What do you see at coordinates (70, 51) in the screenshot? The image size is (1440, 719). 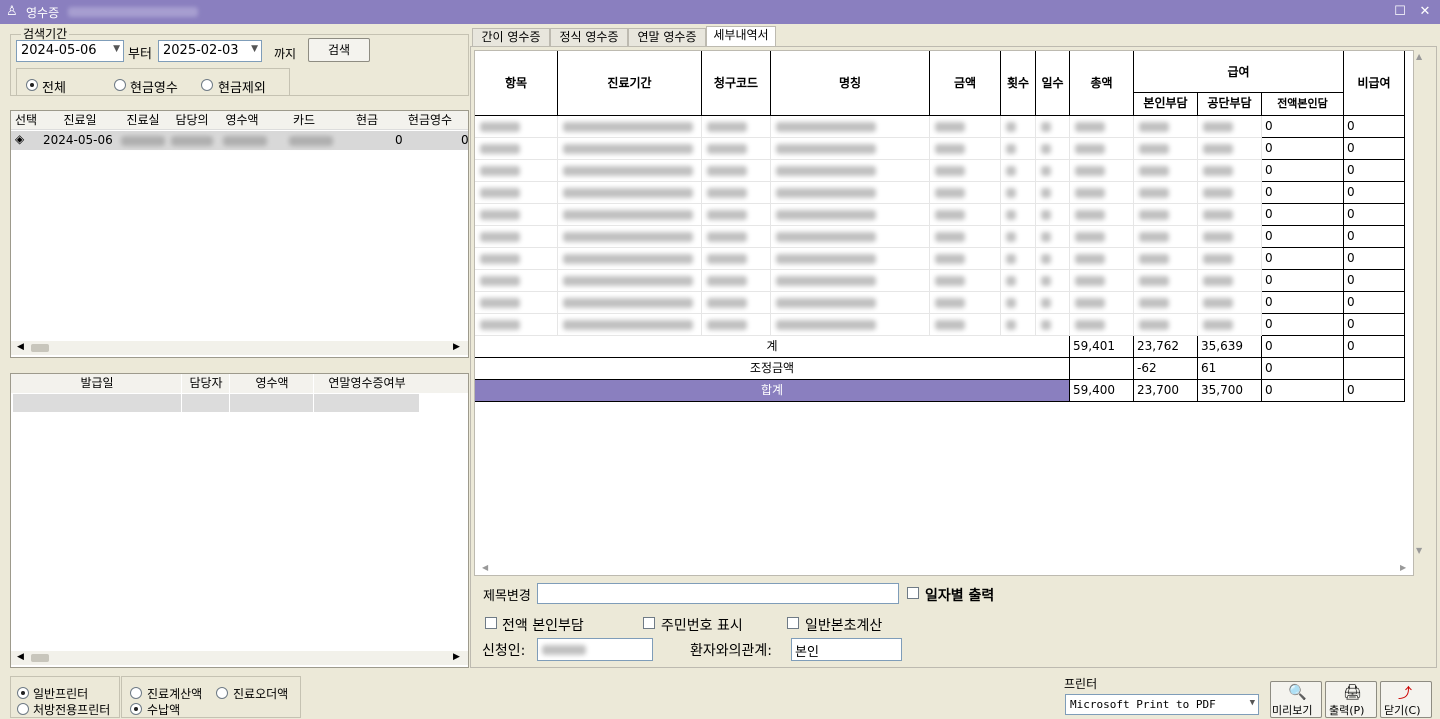 I see `from-date-picker: 2024-05-06 ▼` at bounding box center [70, 51].